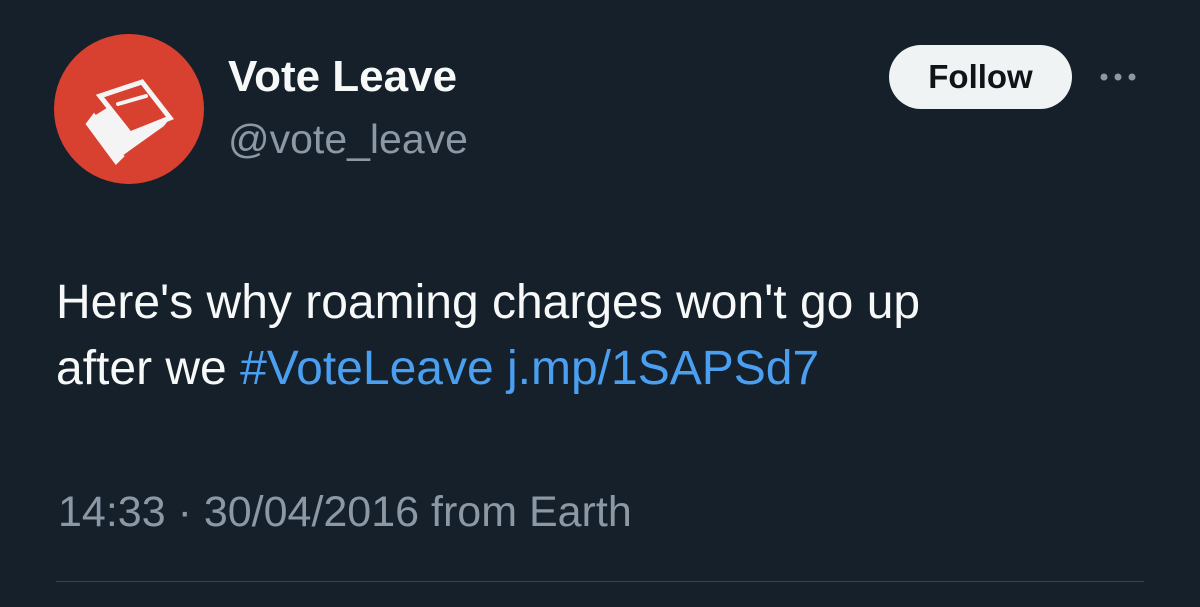 Image resolution: width=1200 pixels, height=607 pixels. I want to click on more-dots-icon, so click(1118, 77).